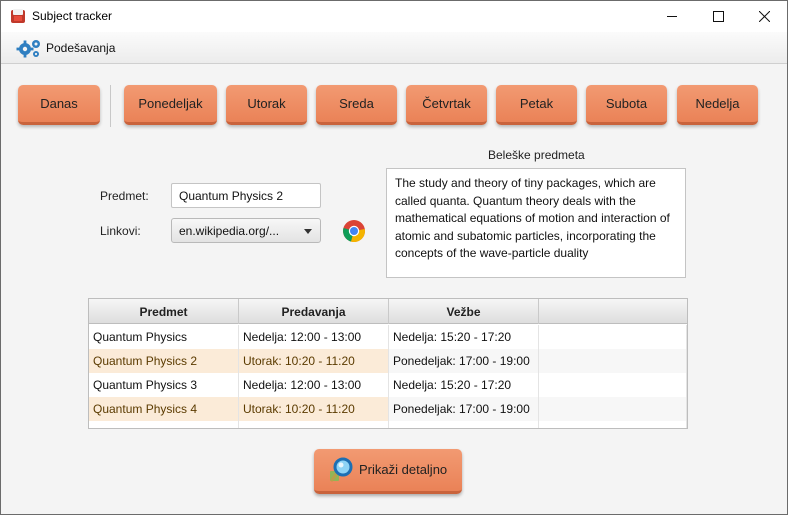  What do you see at coordinates (356, 105) in the screenshot?
I see `day-button-sreda: Sreda` at bounding box center [356, 105].